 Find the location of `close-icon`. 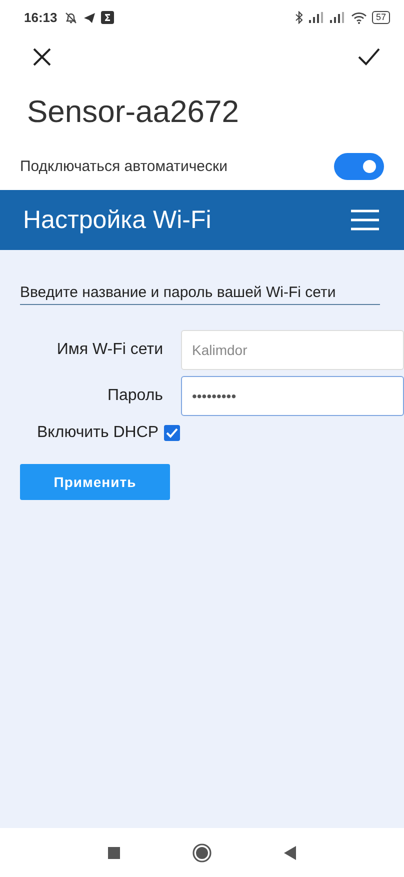

close-icon is located at coordinates (42, 57).